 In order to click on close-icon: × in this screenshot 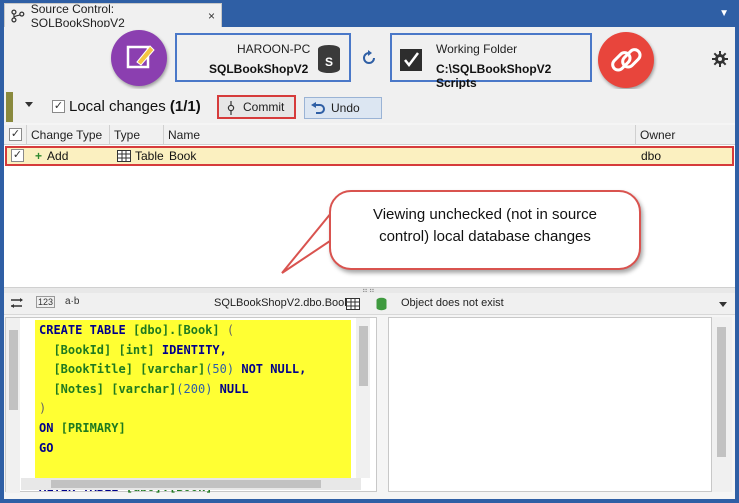, I will do `click(211, 16)`.